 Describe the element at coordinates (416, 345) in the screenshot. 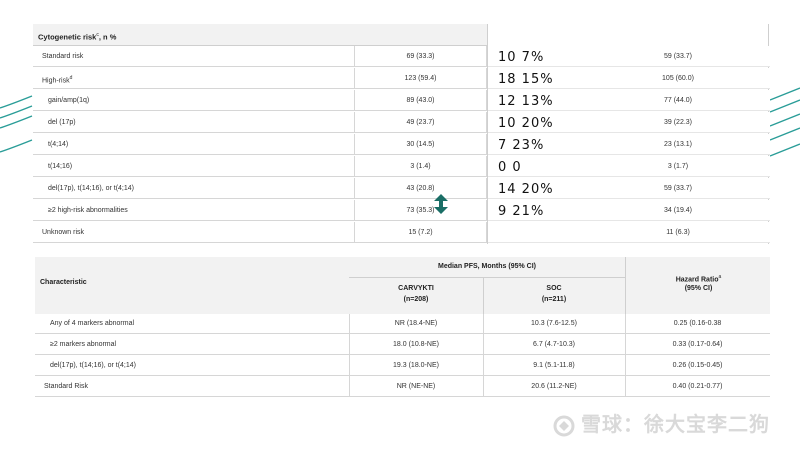

I see `carvykti-pfs: 18.0 (10.8-NE)` at that location.